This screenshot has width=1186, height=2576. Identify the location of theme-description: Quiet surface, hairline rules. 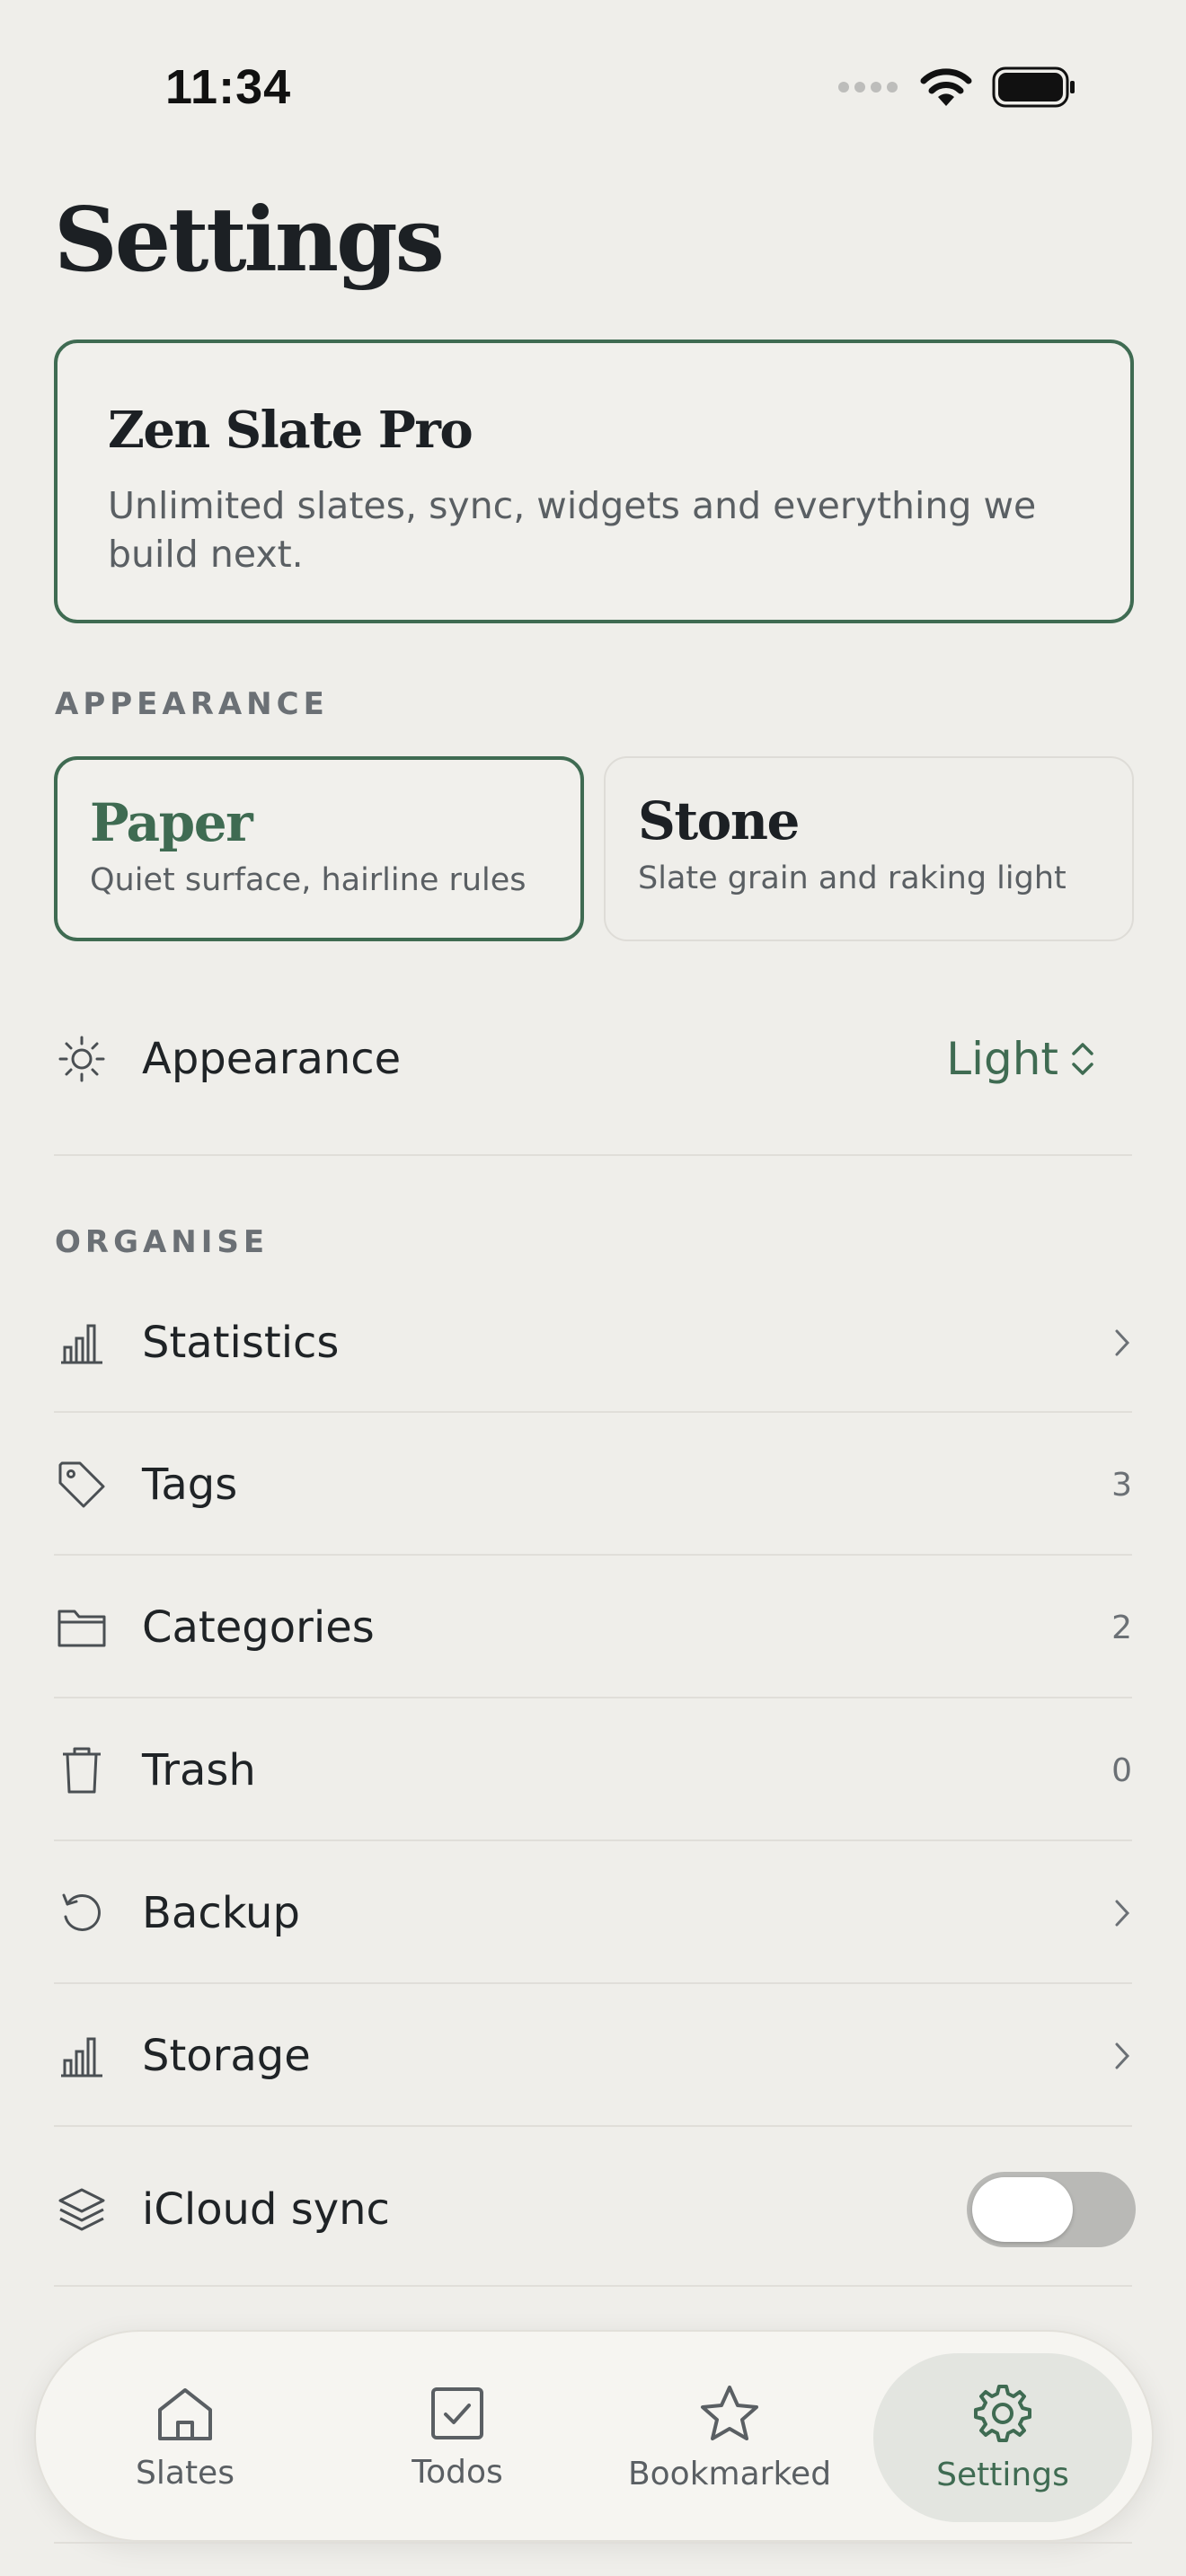
(308, 880).